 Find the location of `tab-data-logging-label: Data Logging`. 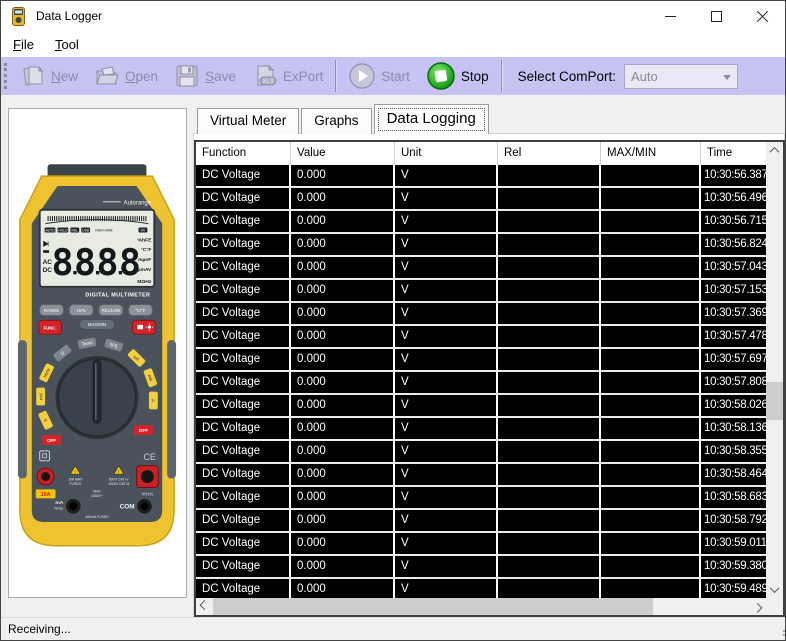

tab-data-logging-label: Data Logging is located at coordinates (431, 118).